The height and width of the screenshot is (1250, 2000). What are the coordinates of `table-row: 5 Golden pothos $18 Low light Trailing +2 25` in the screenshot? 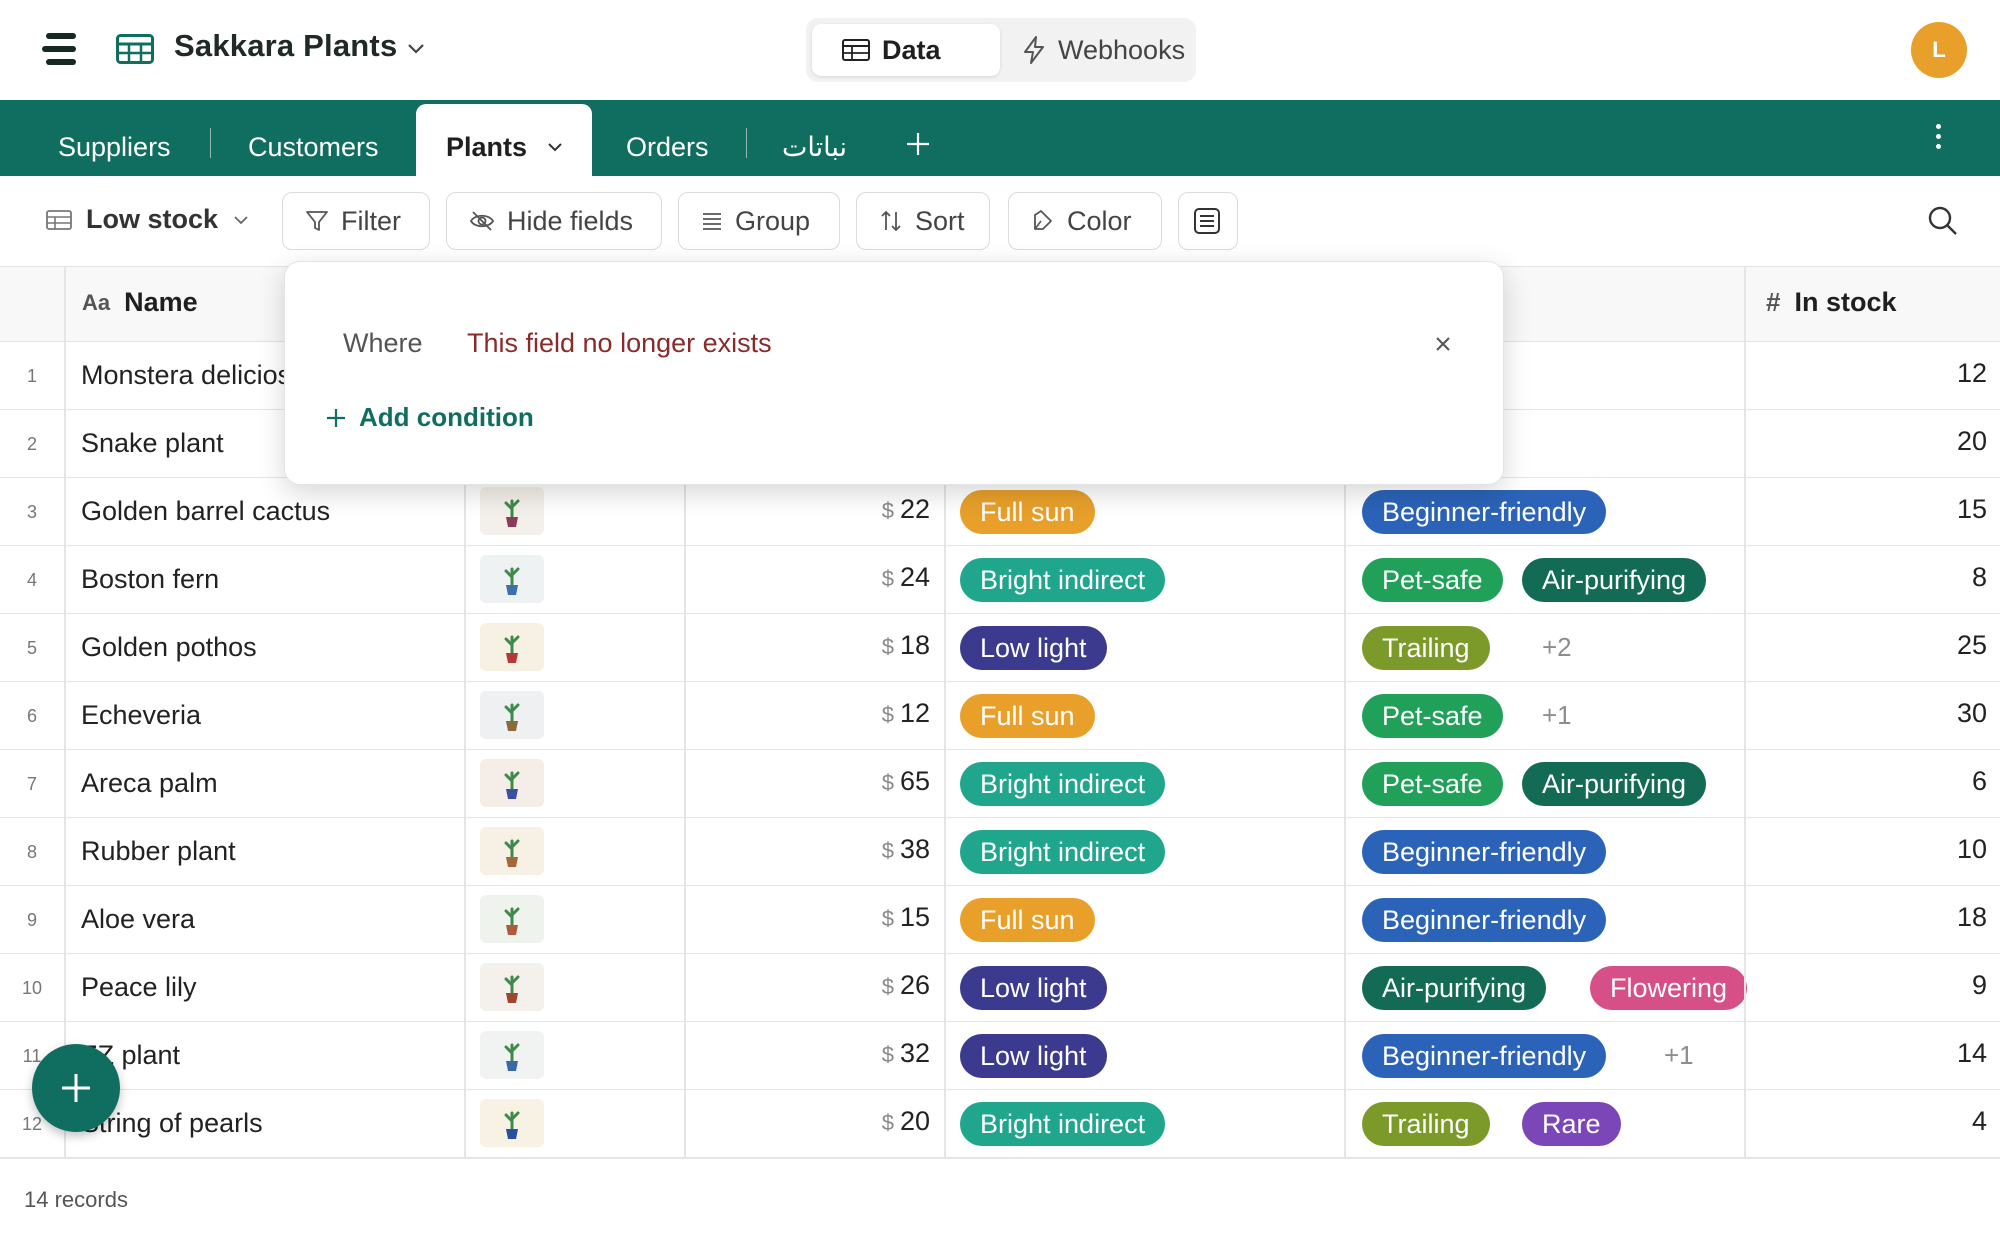 It's located at (1000, 648).